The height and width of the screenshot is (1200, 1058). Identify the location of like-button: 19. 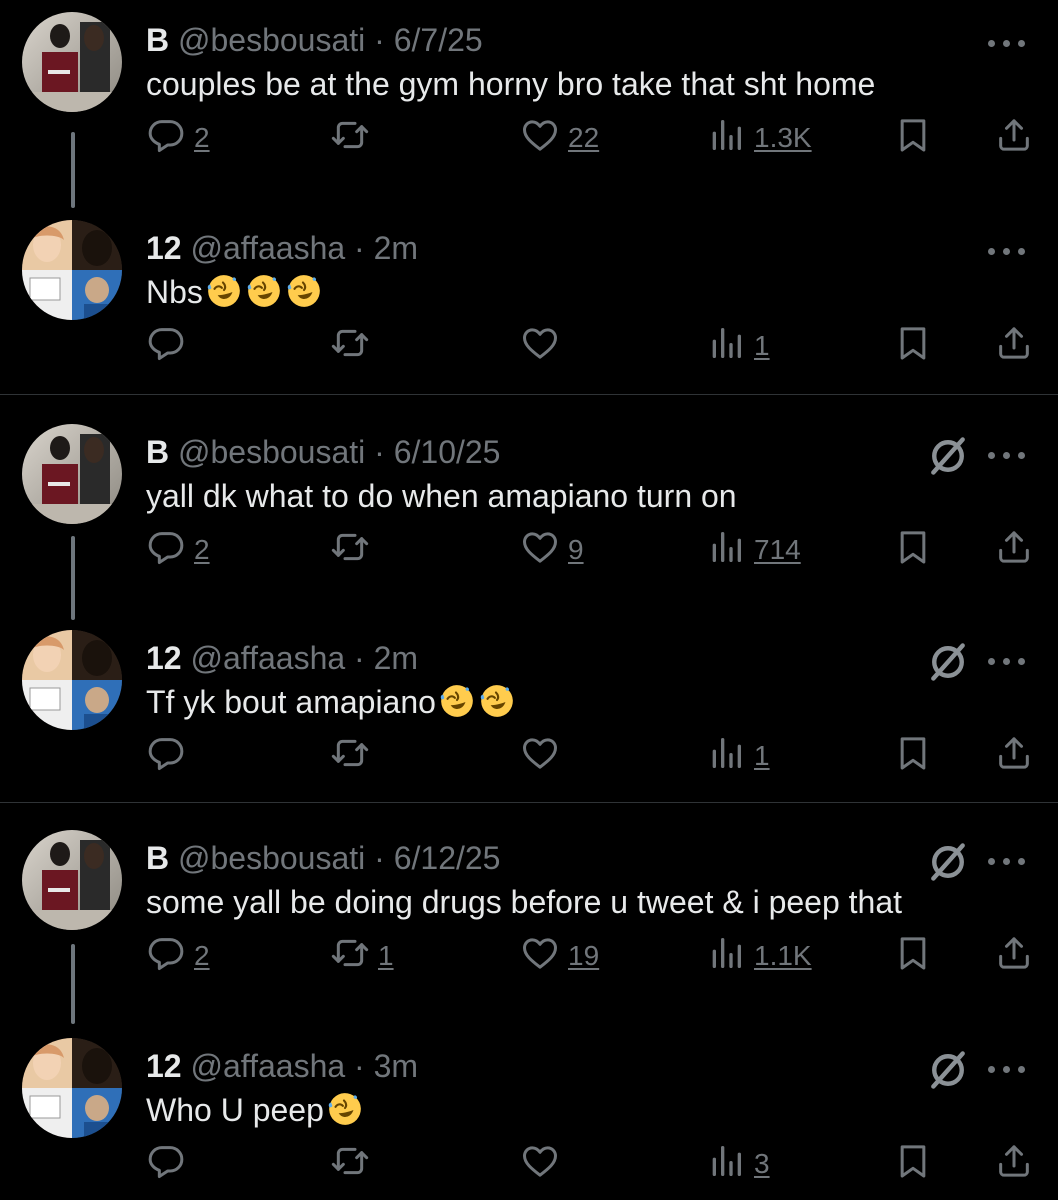
(559, 956).